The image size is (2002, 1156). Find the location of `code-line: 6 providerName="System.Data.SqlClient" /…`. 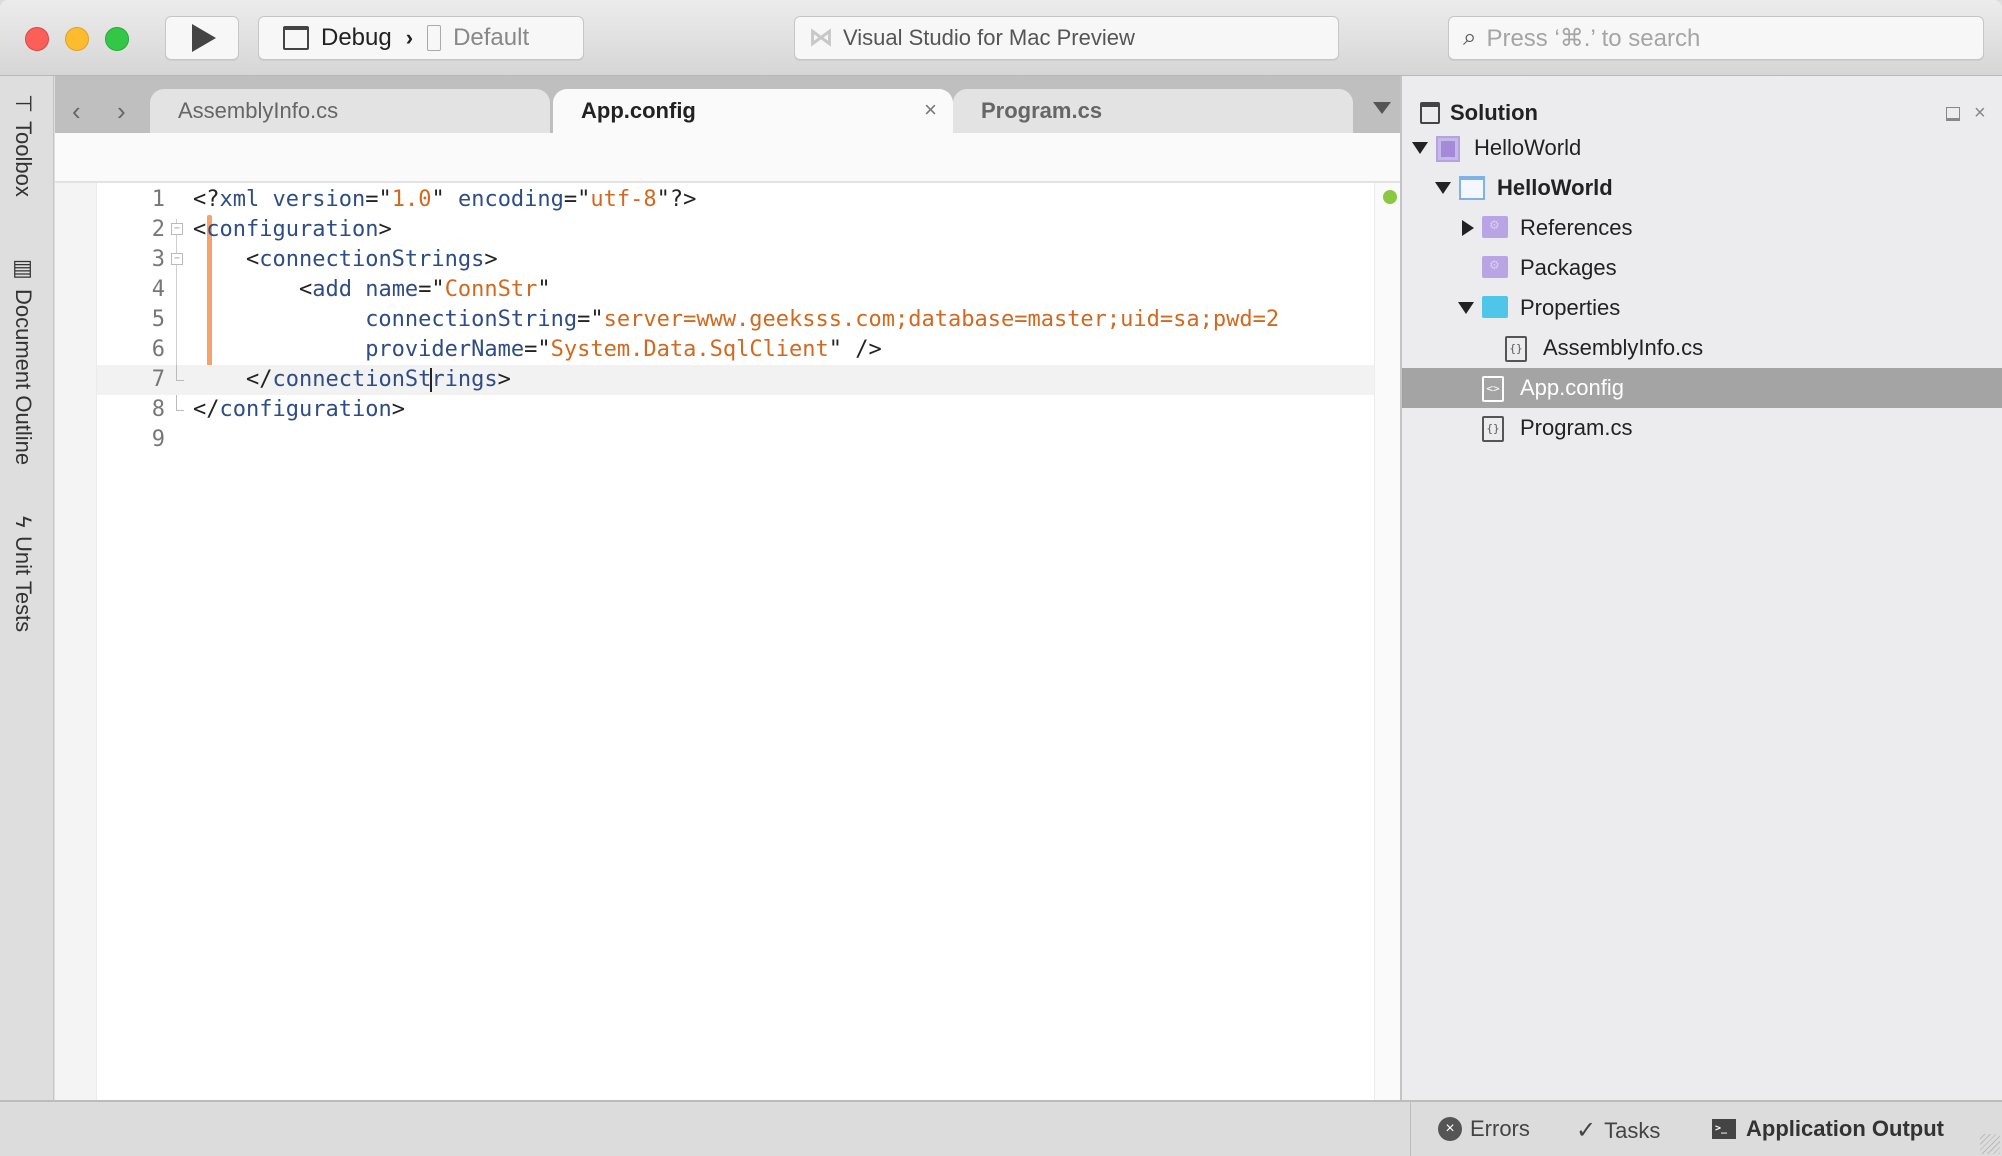

code-line: 6 providerName="System.Data.SqlClient" /… is located at coordinates (742, 350).